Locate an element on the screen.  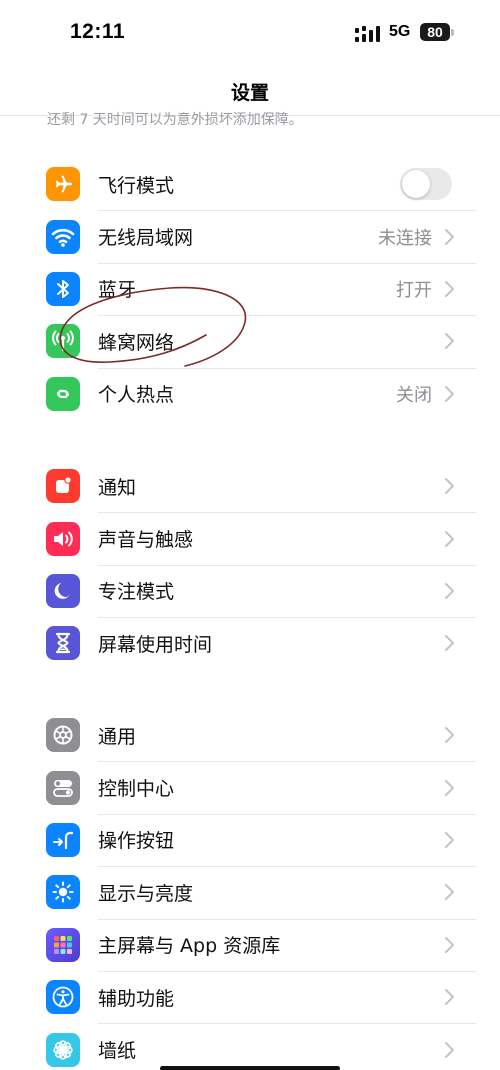
row-label: 操作按钮 is located at coordinates (136, 841).